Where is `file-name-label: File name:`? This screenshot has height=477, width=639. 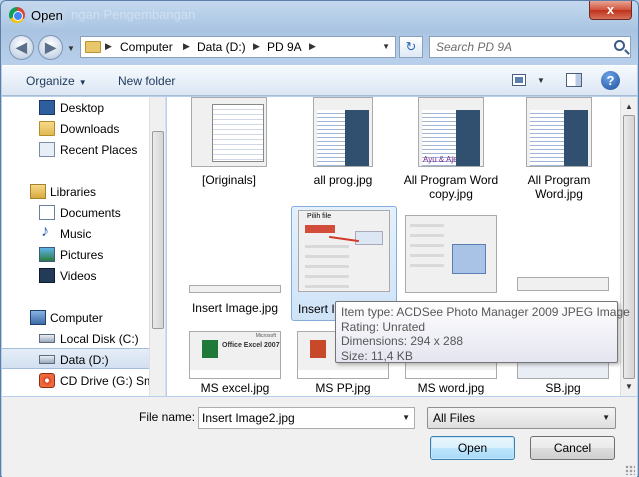 file-name-label: File name: is located at coordinates (167, 417).